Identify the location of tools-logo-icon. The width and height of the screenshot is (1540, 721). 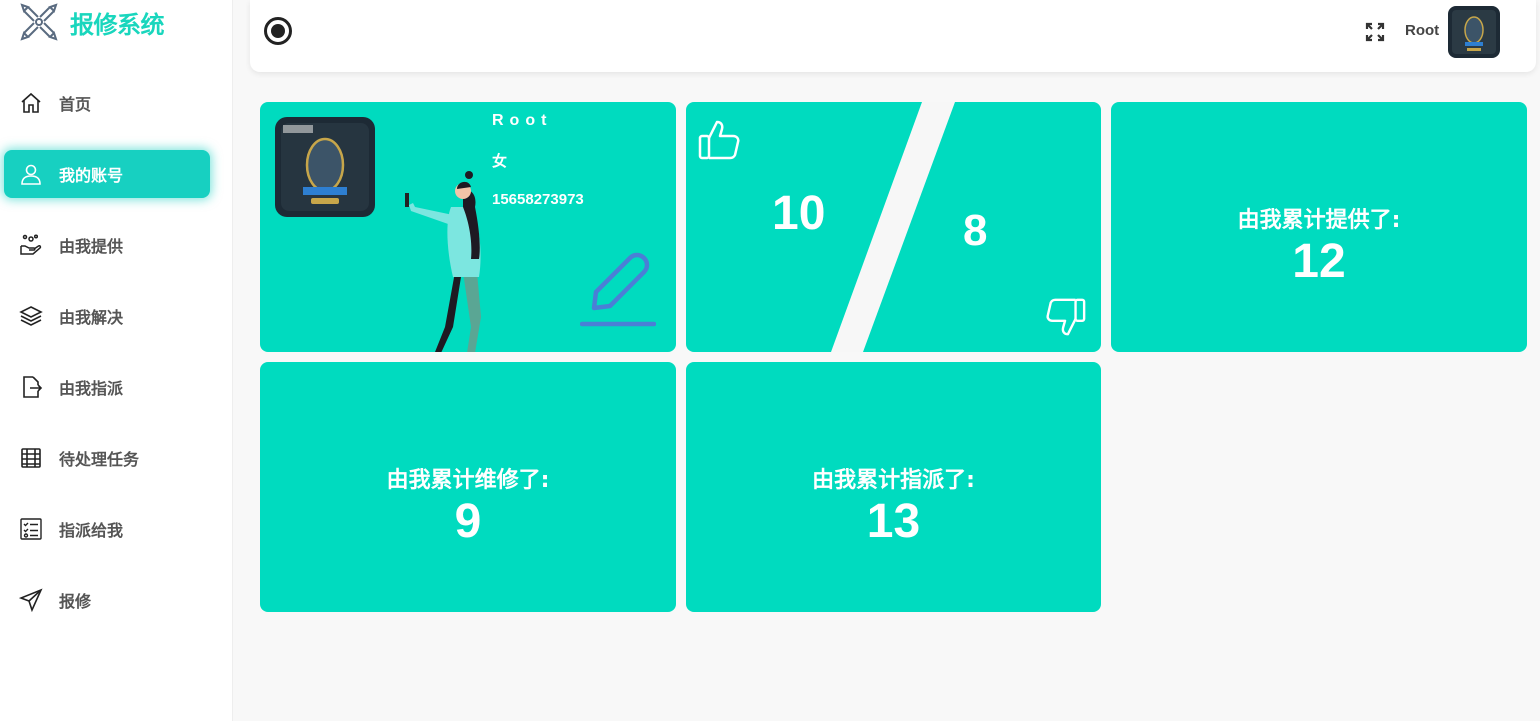
(39, 22).